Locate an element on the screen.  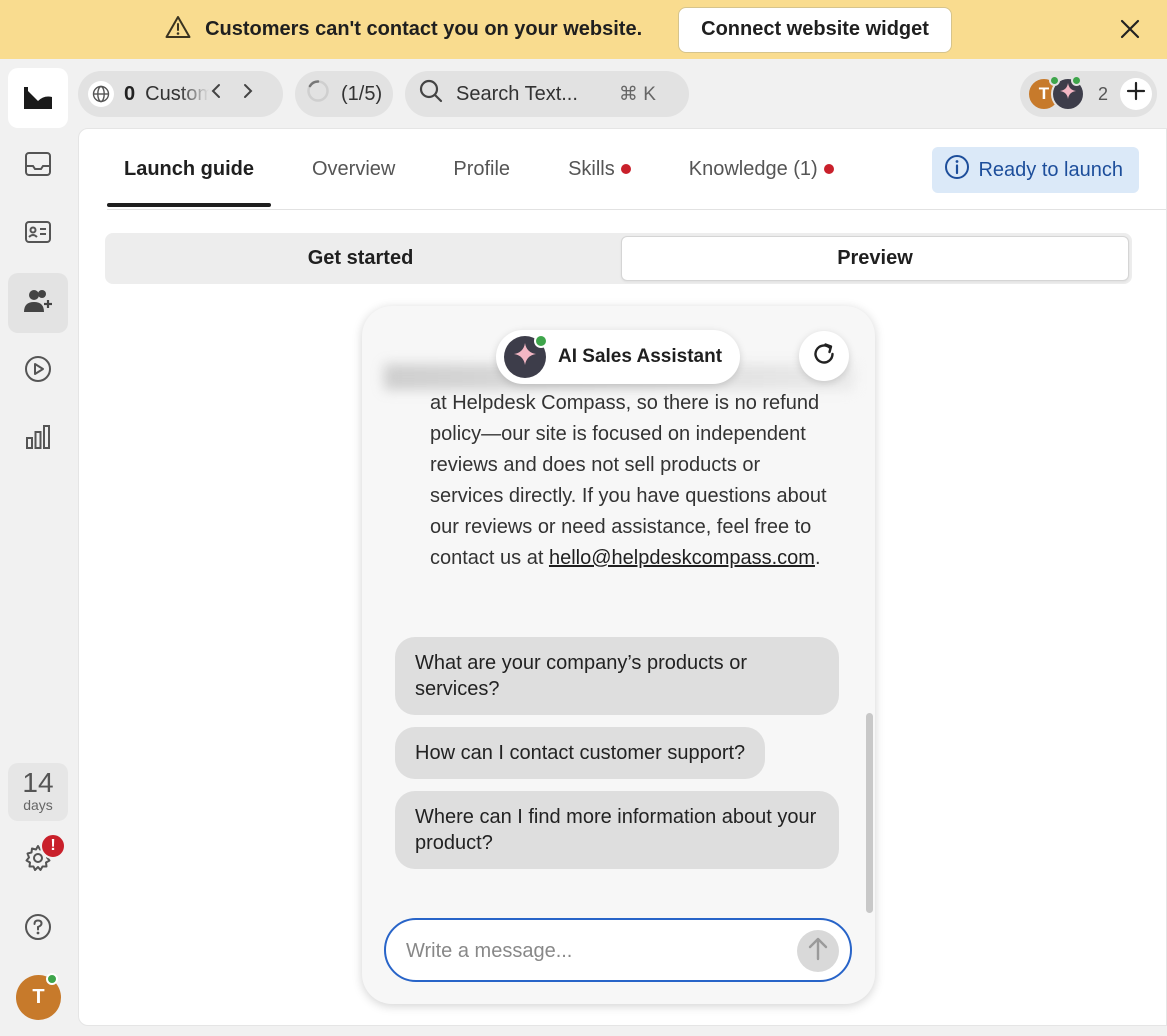
agents-count: 2 is located at coordinates (1103, 93).